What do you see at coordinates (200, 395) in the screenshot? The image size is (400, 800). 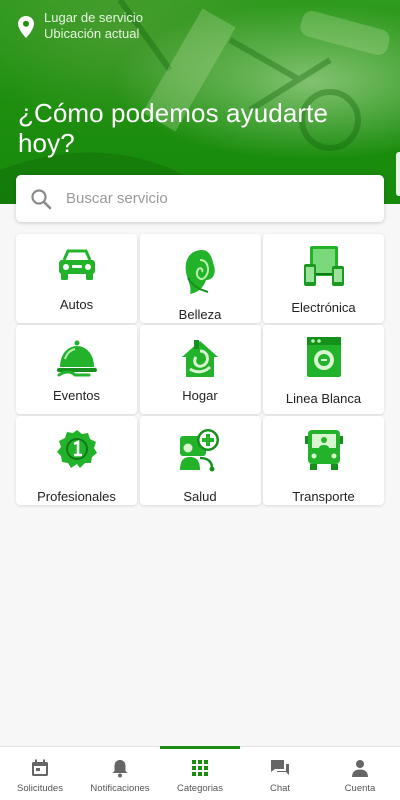 I see `category-label: Hogar` at bounding box center [200, 395].